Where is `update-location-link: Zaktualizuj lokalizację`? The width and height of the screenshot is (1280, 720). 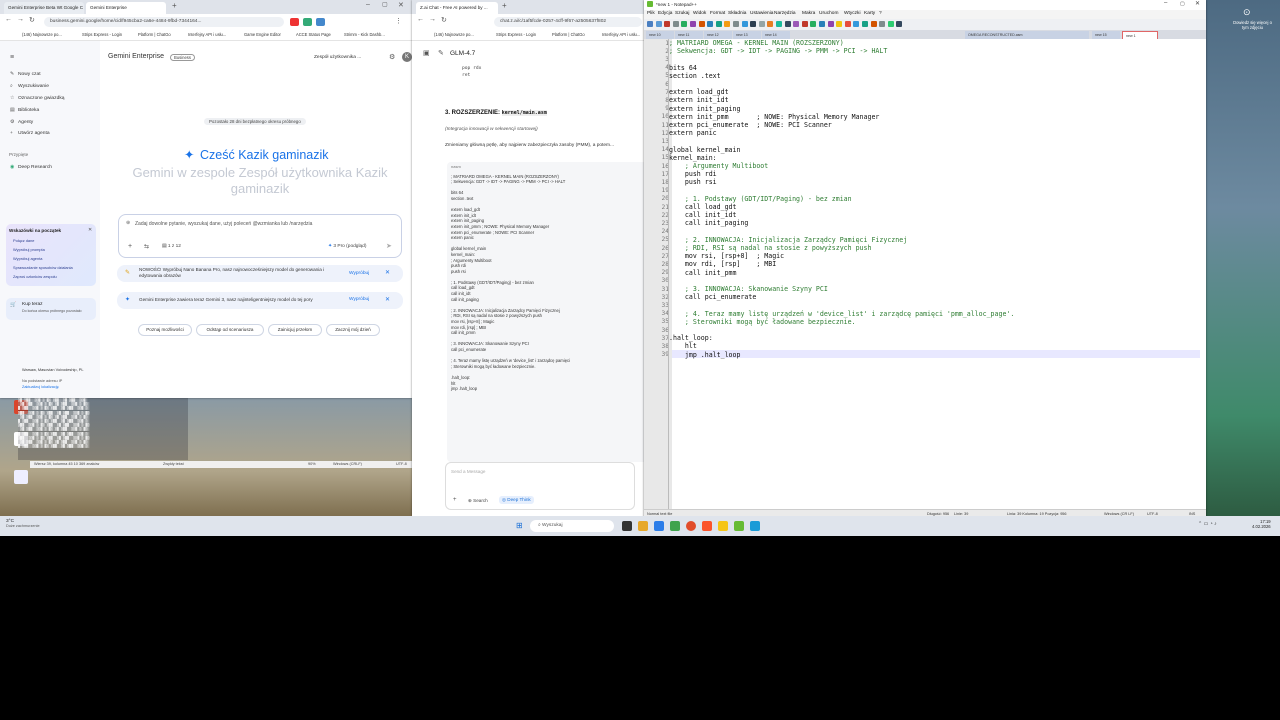
update-location-link: Zaktualizuj lokalizację is located at coordinates (40, 387).